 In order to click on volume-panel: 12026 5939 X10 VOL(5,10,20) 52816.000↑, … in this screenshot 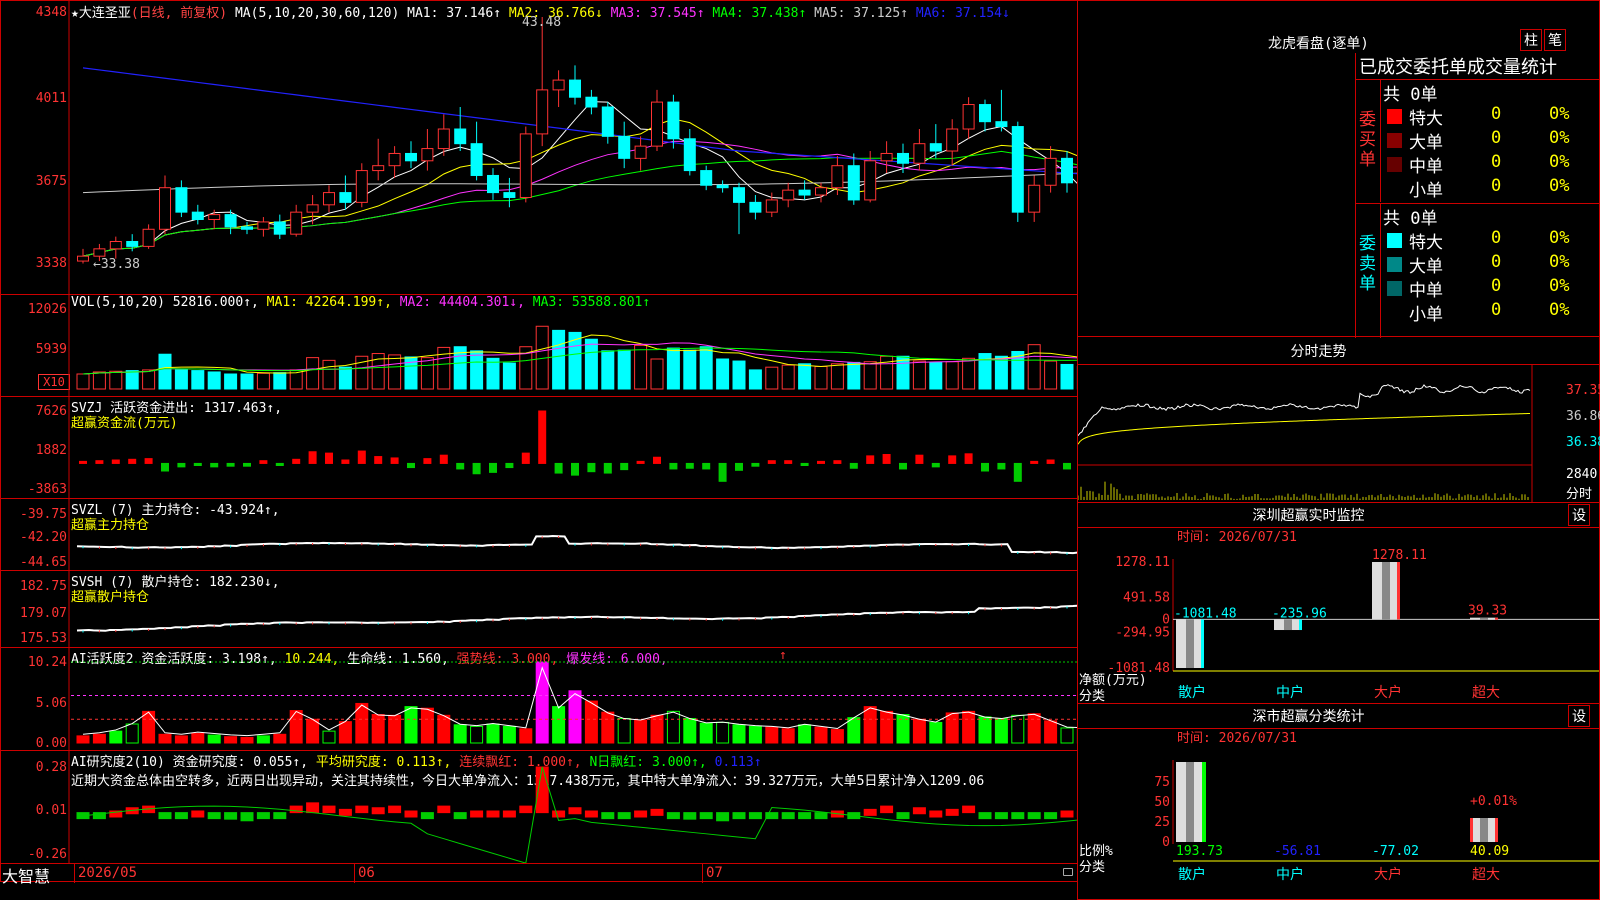, I will do `click(539, 345)`.